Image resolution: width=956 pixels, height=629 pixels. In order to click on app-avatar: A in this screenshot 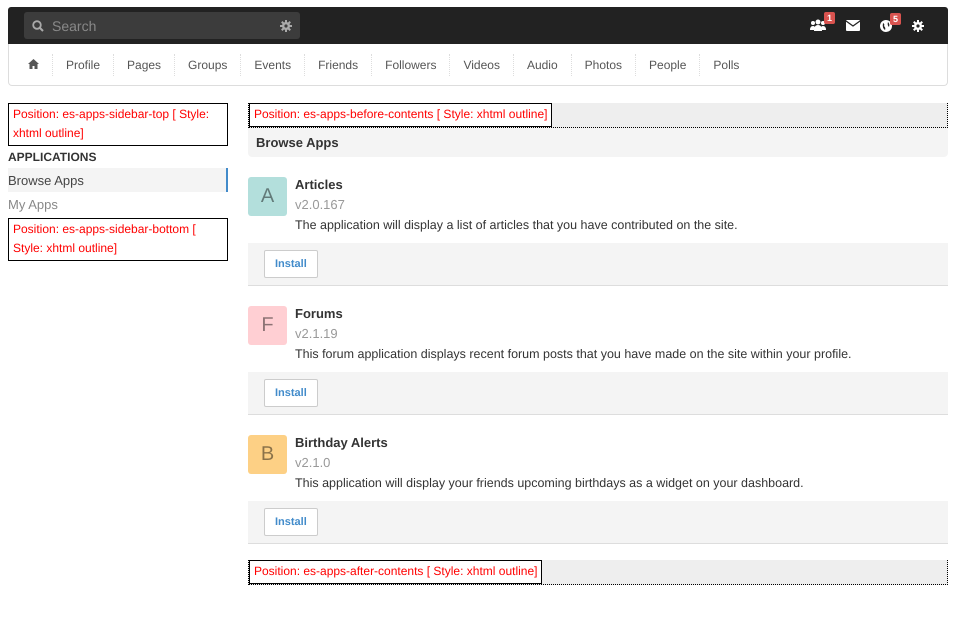, I will do `click(267, 196)`.